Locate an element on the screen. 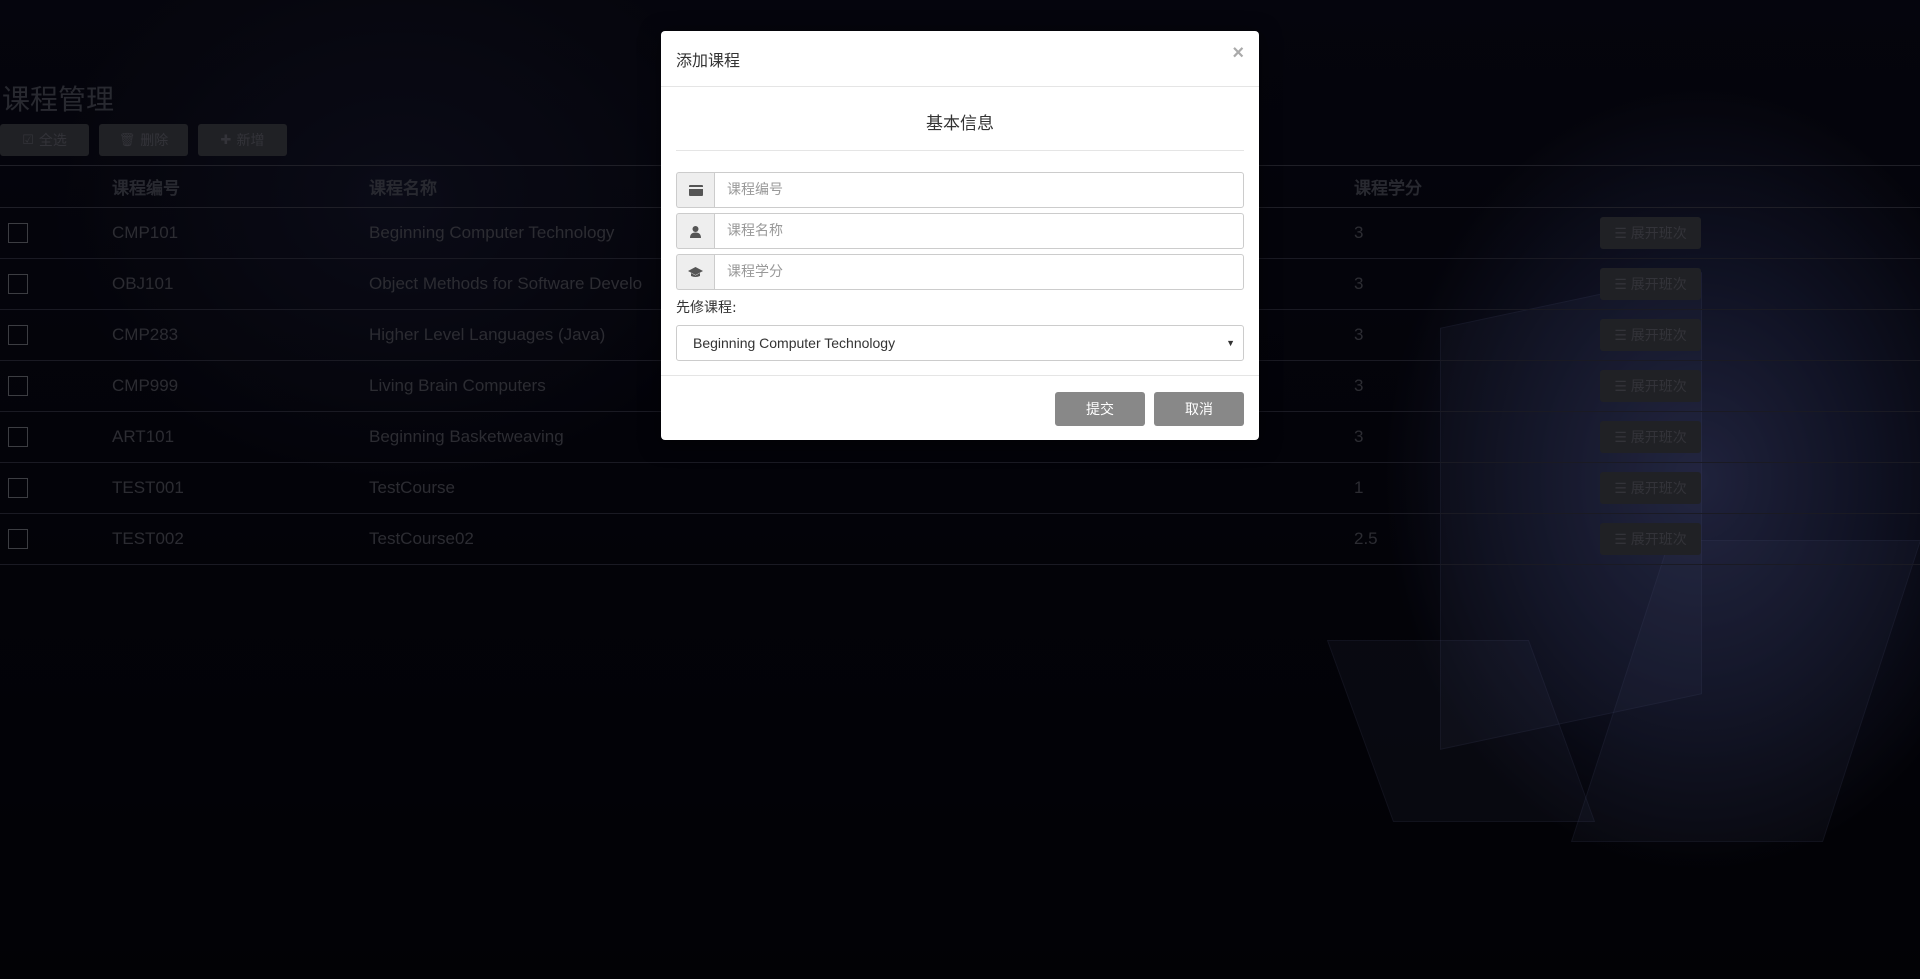 This screenshot has height=979, width=1920. user-icon is located at coordinates (695, 231).